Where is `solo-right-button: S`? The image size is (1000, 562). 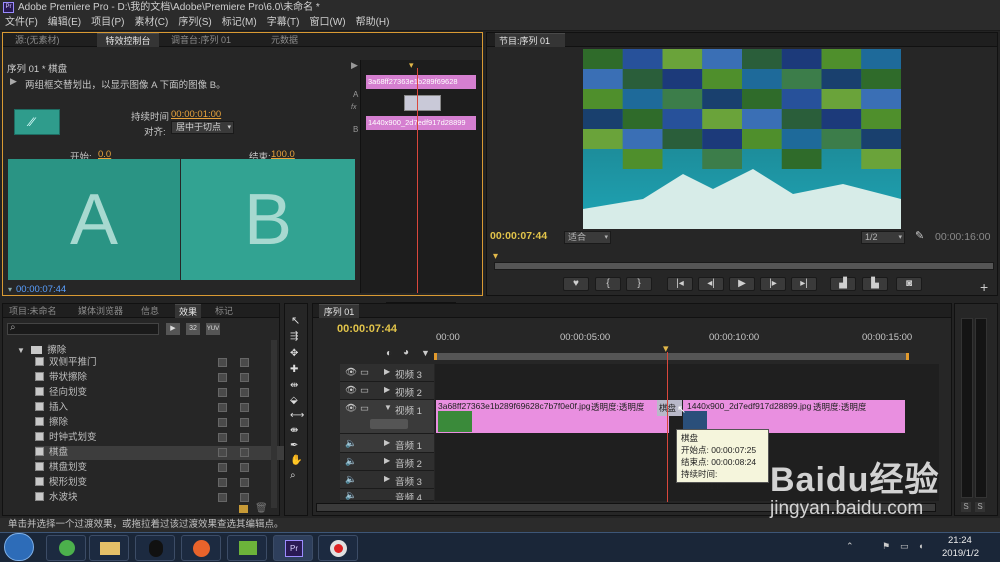
solo-right-button: S is located at coordinates (980, 507).